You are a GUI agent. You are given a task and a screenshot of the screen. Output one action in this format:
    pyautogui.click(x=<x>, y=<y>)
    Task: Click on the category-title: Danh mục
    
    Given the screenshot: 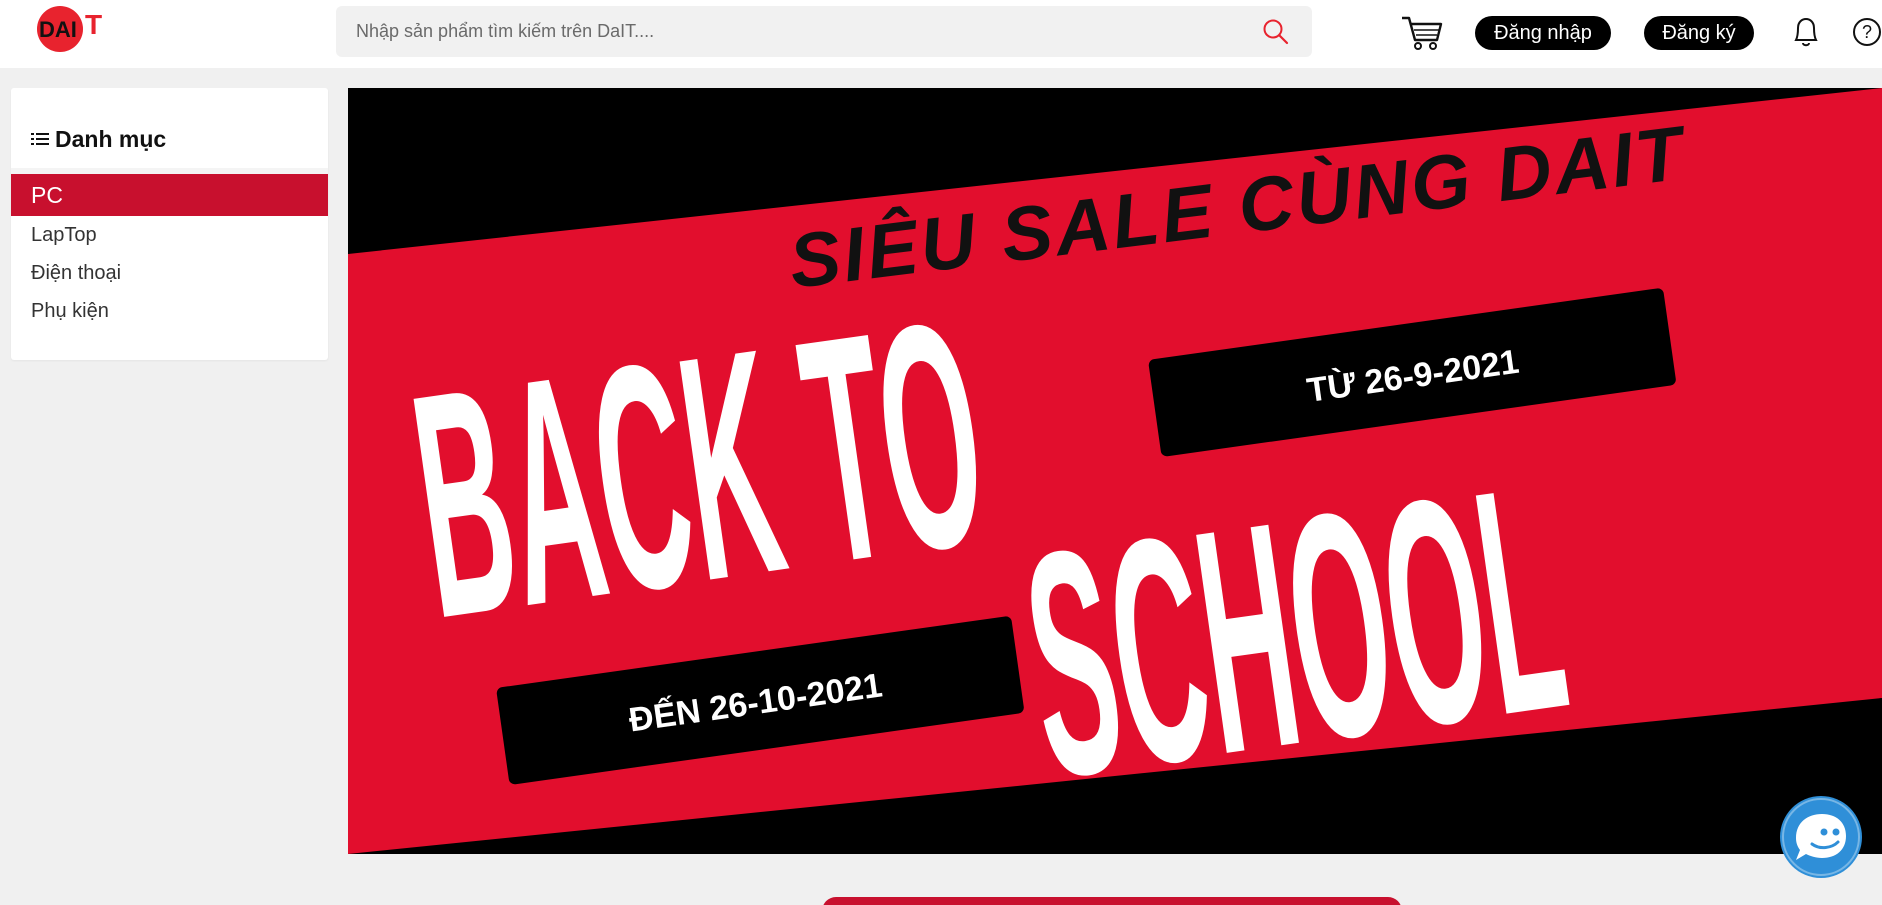 What is the action you would take?
    pyautogui.click(x=98, y=139)
    